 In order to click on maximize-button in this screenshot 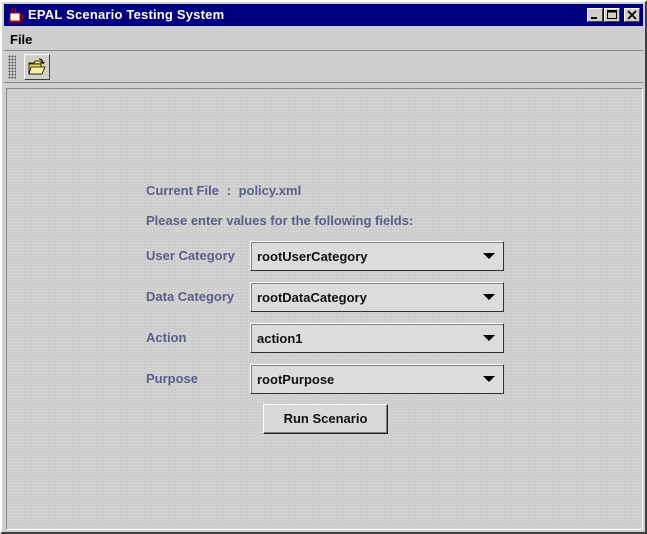, I will do `click(612, 15)`.